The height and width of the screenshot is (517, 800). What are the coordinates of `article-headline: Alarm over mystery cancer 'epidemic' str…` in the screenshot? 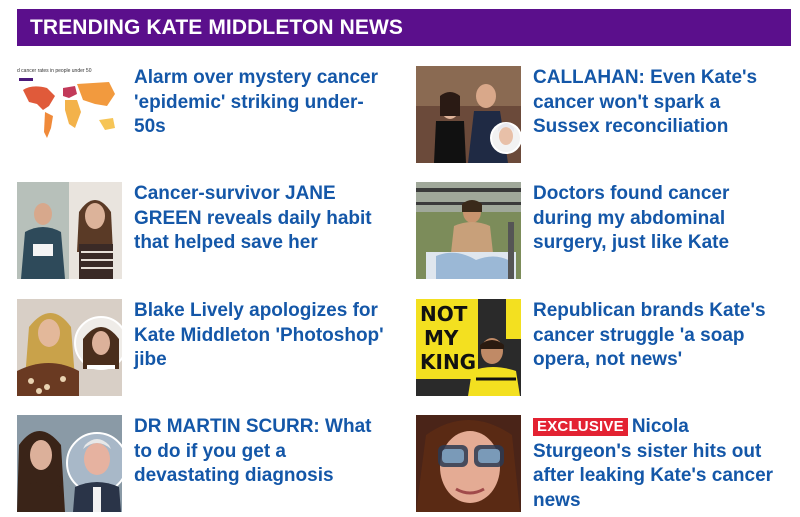 It's located at (261, 103).